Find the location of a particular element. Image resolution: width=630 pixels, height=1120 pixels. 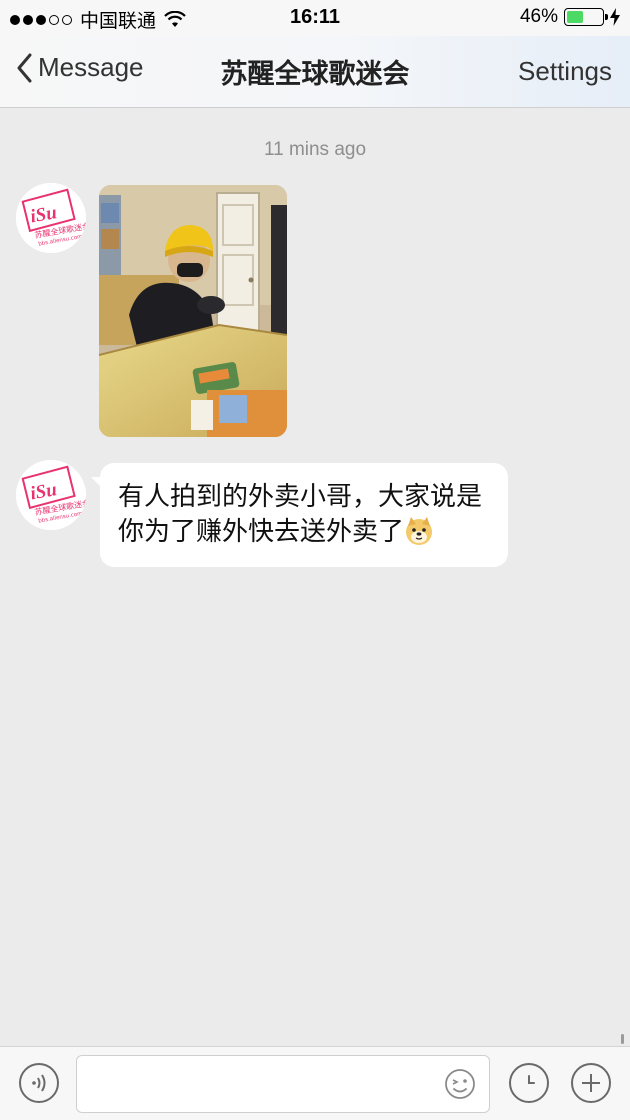

back-button-label: Message is located at coordinates (91, 67).